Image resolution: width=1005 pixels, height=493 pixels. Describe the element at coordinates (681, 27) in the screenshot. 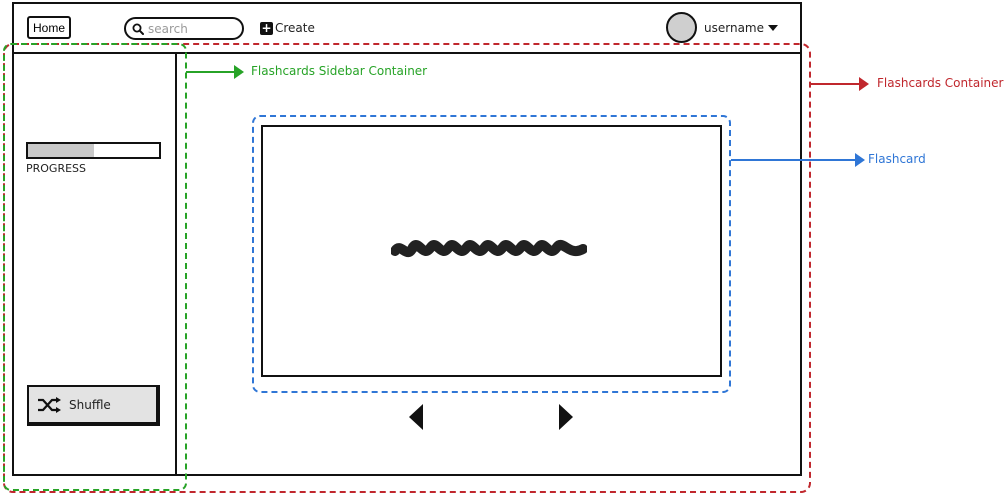

I see `avatar` at that location.